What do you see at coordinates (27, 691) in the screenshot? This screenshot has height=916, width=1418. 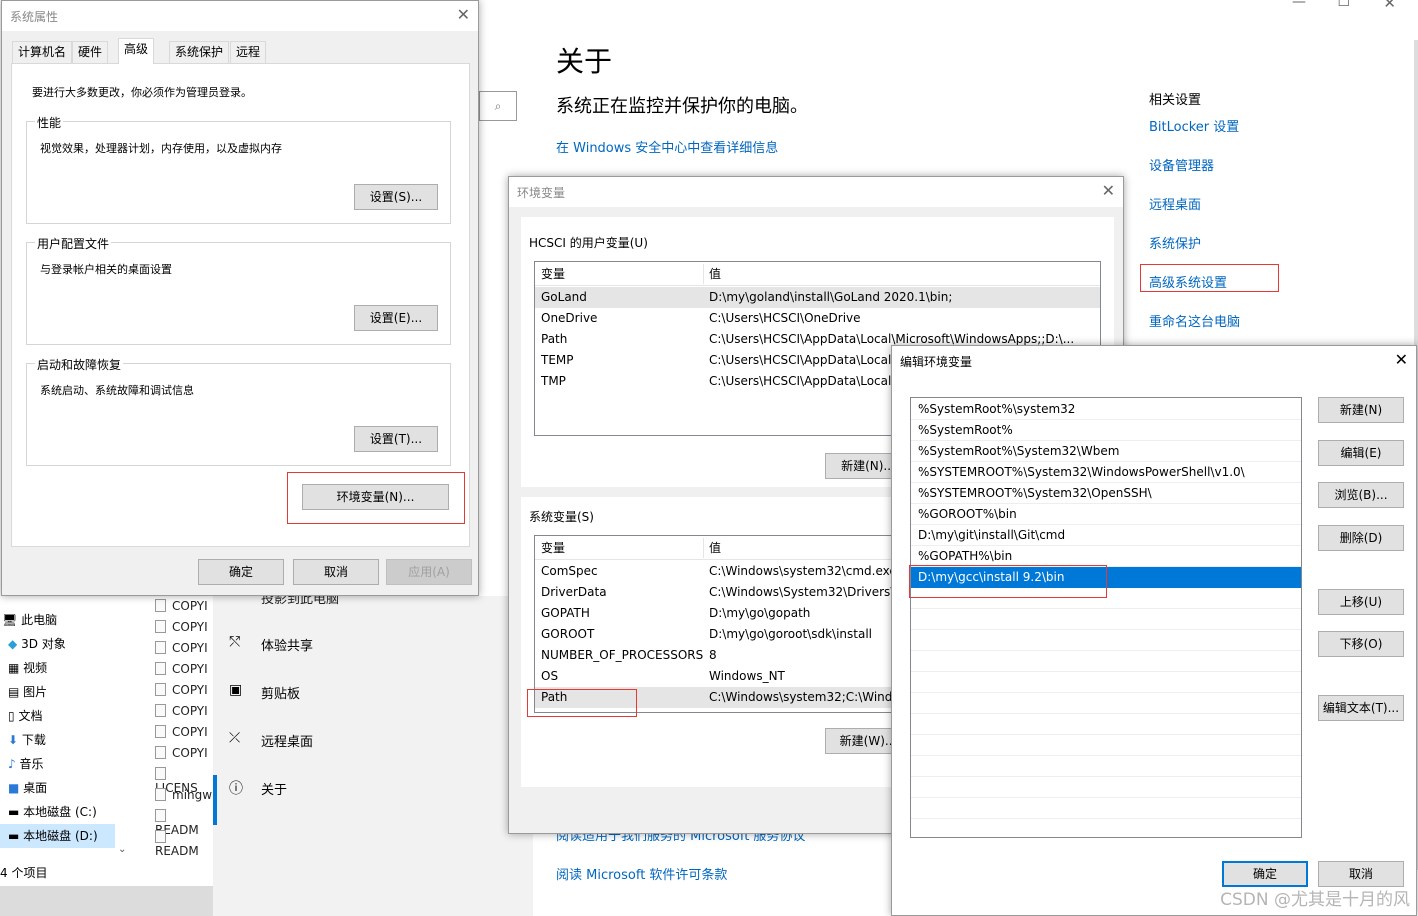 I see `tree-item-pictures: ▤ 图片` at bounding box center [27, 691].